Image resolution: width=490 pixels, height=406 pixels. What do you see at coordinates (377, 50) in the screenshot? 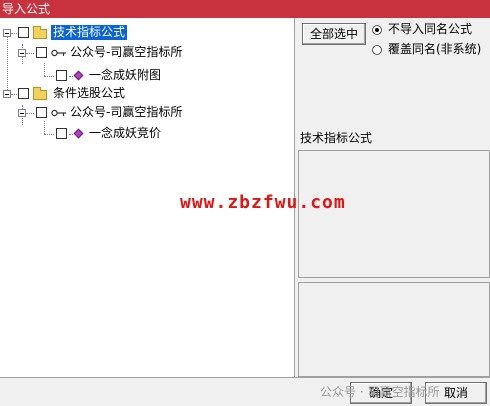
I see `radio-overwrite-duplicates` at bounding box center [377, 50].